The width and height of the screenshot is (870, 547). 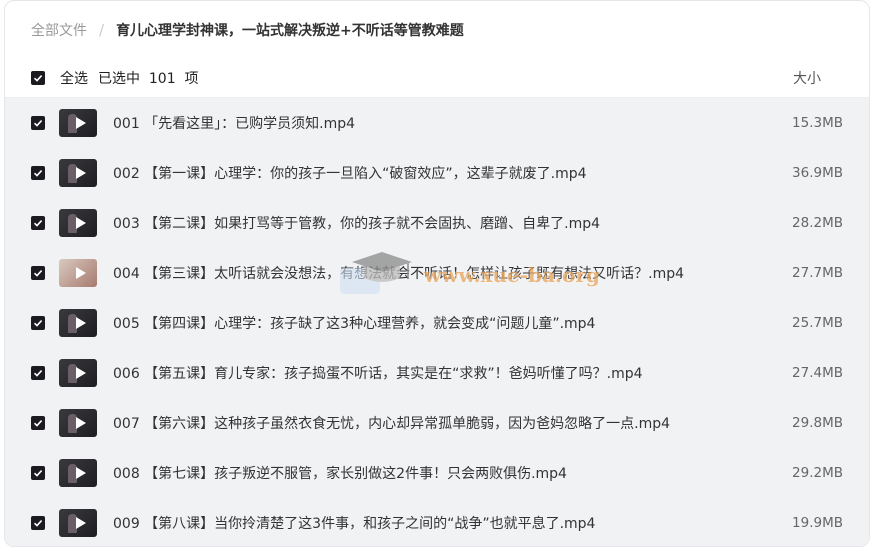 I want to click on selected-count: 已选中 101 项, so click(x=148, y=79).